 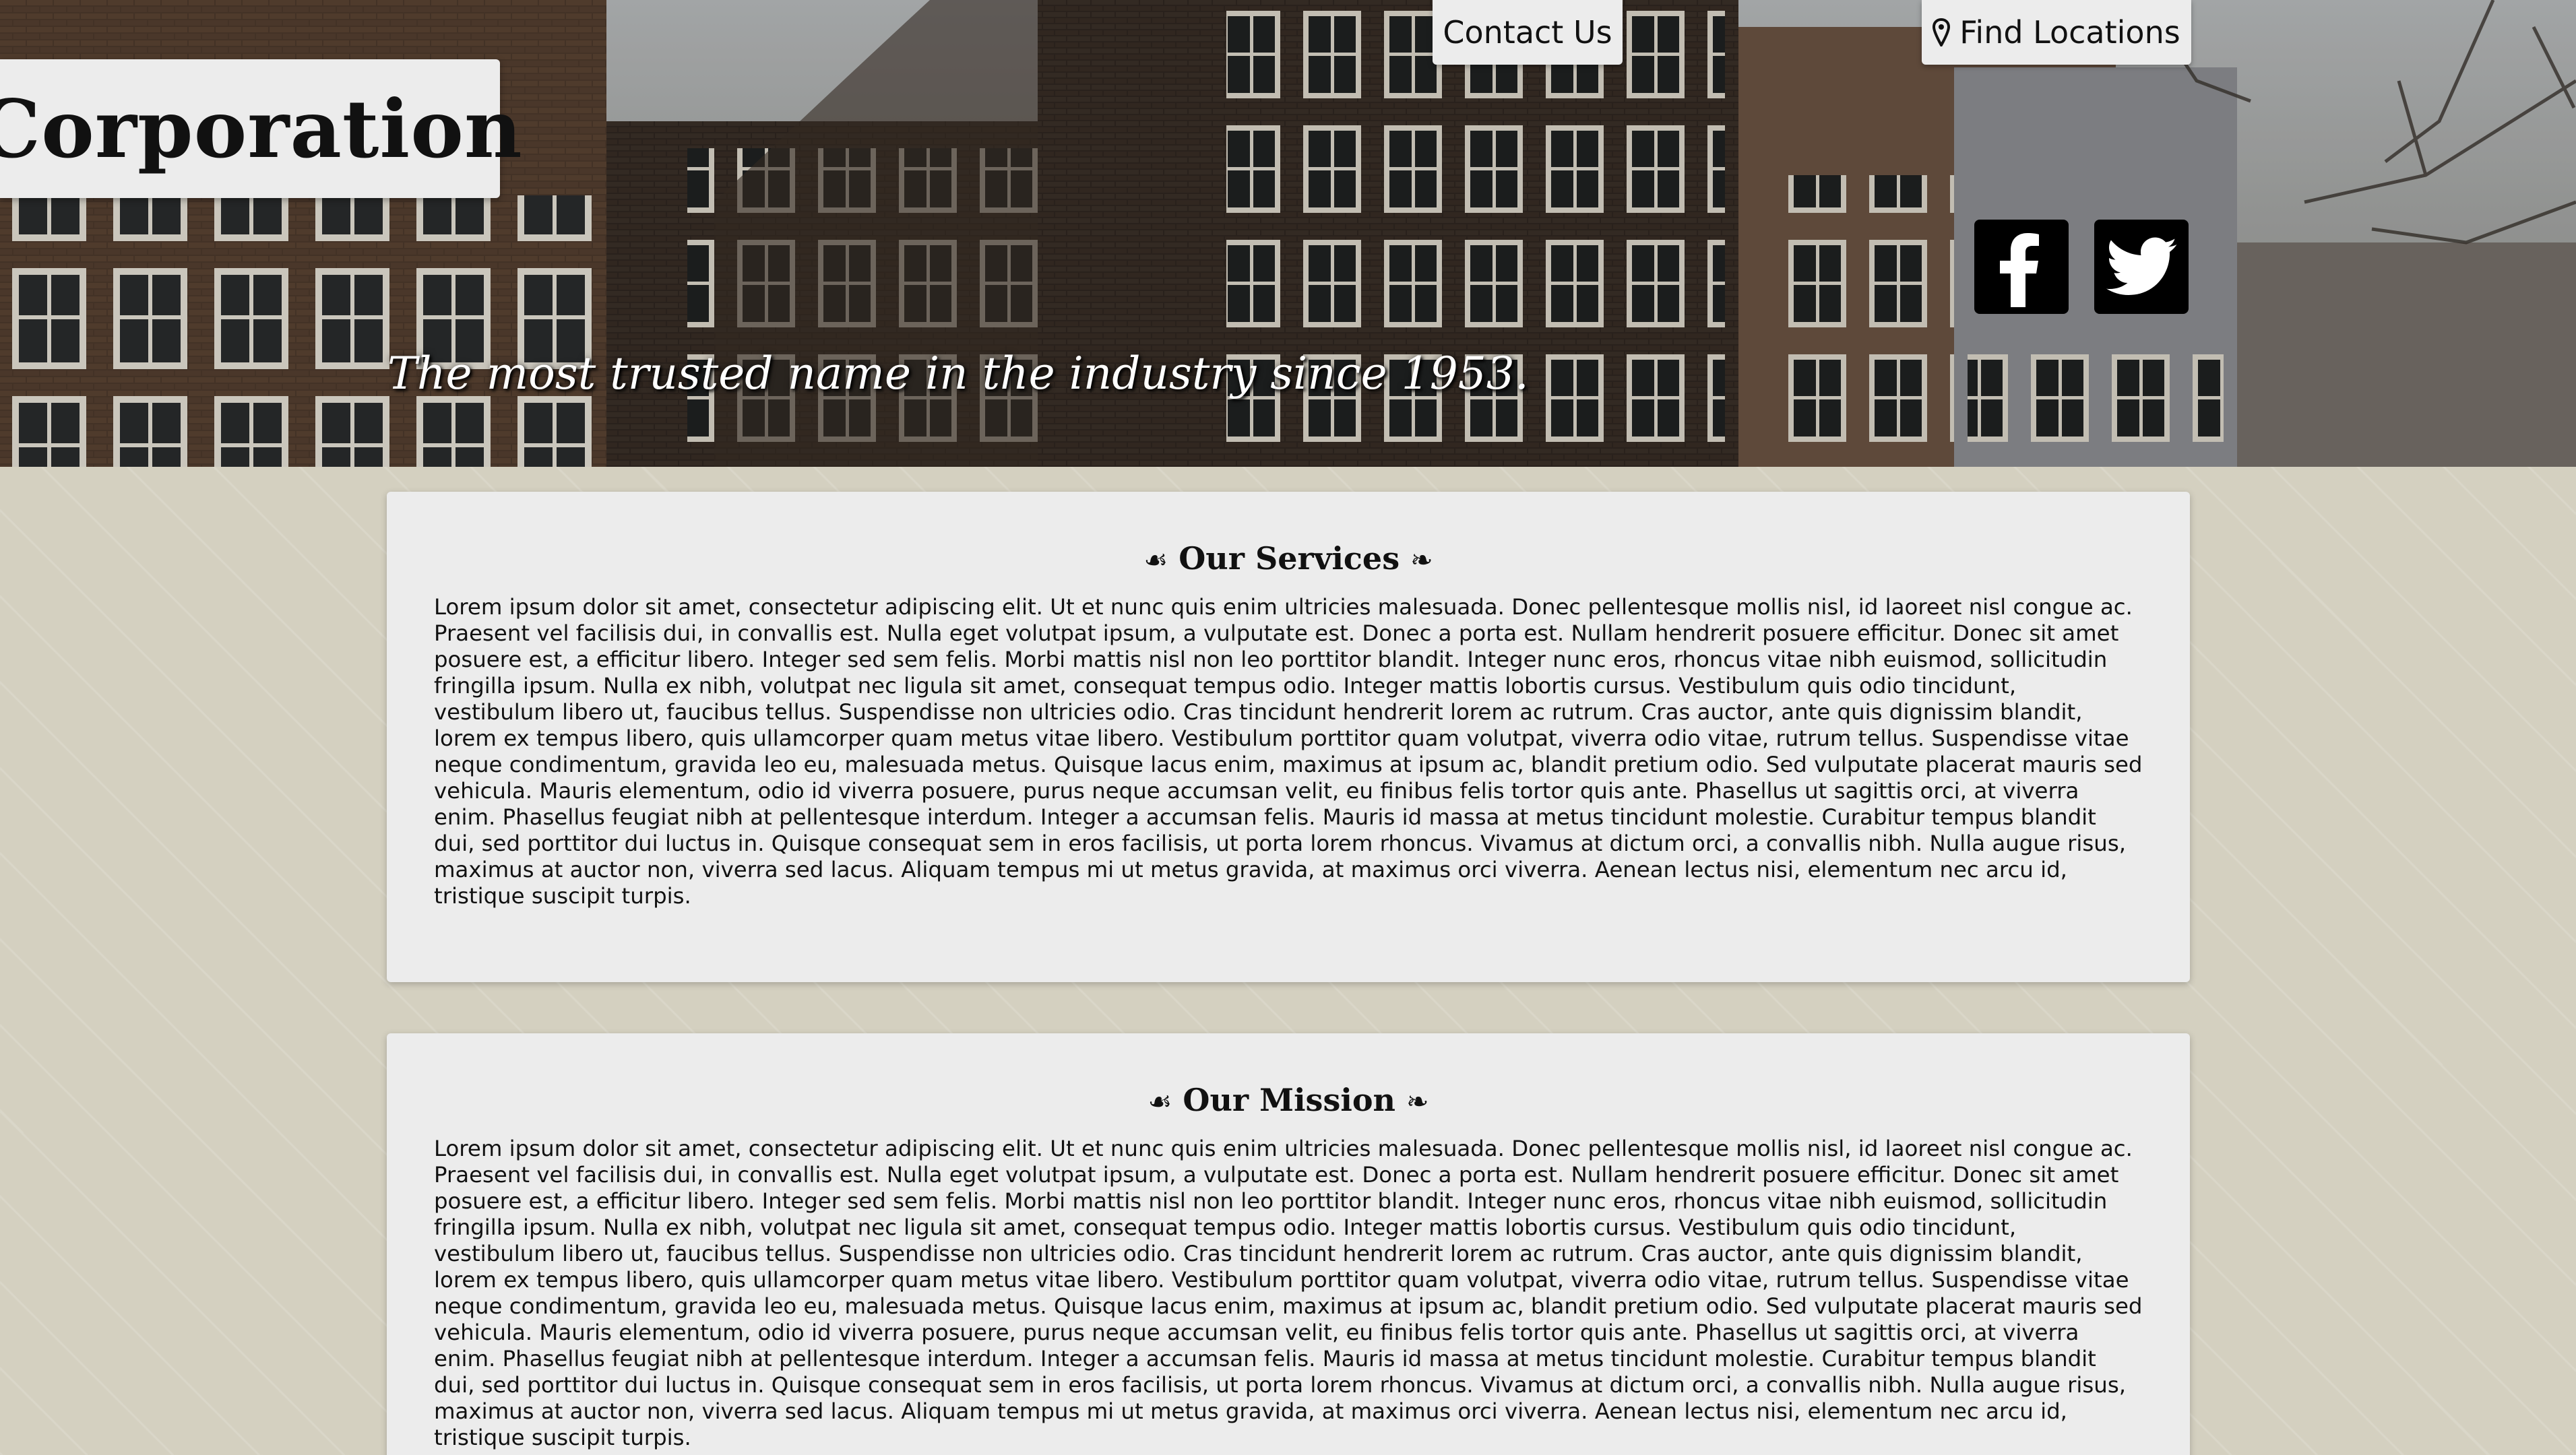 I want to click on twitter-icon, so click(x=2141, y=266).